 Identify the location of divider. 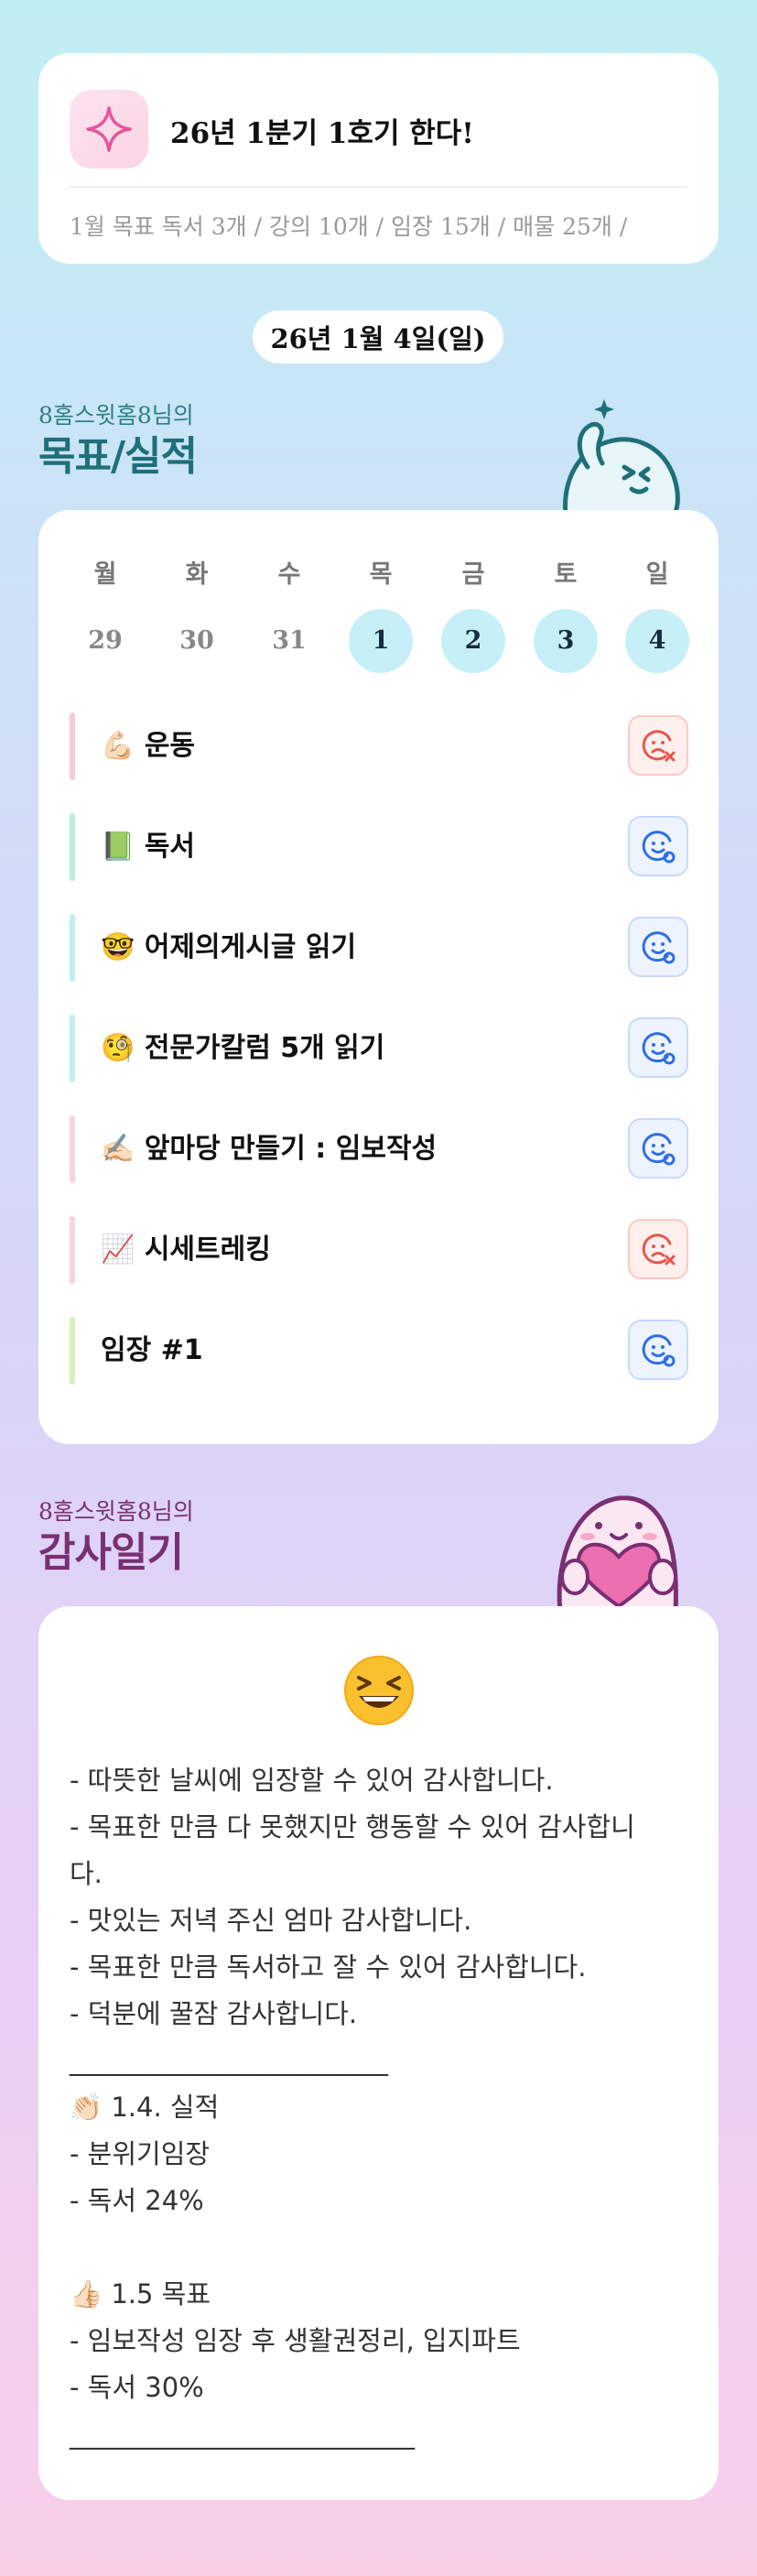
(378, 187).